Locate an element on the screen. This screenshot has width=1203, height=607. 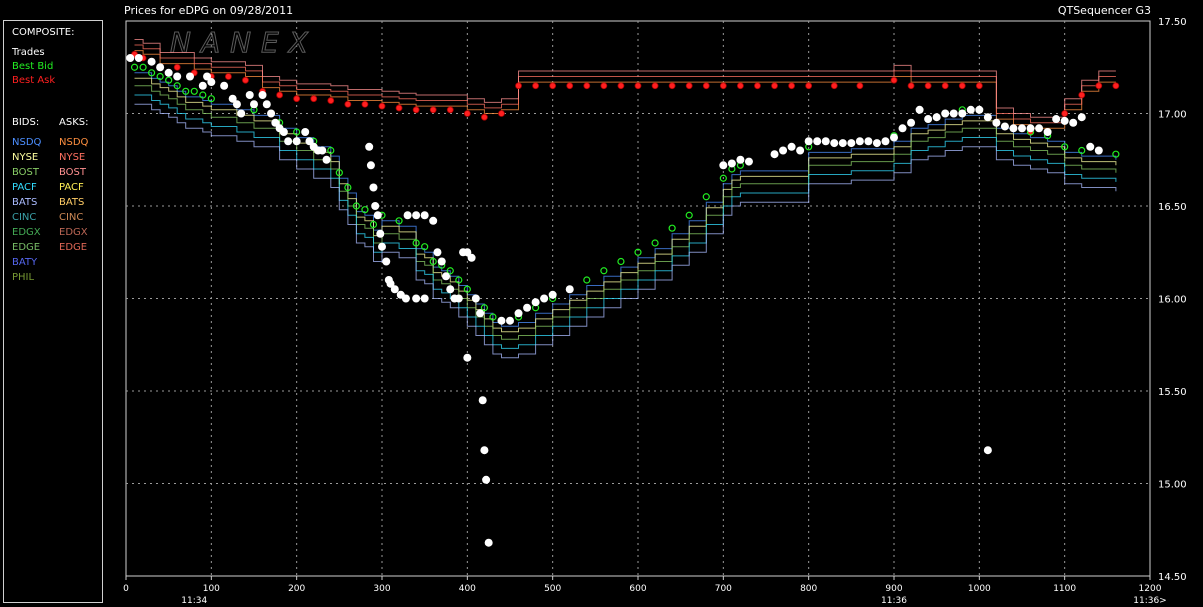
x-tick-label: 500 is located at coordinates (552, 589).